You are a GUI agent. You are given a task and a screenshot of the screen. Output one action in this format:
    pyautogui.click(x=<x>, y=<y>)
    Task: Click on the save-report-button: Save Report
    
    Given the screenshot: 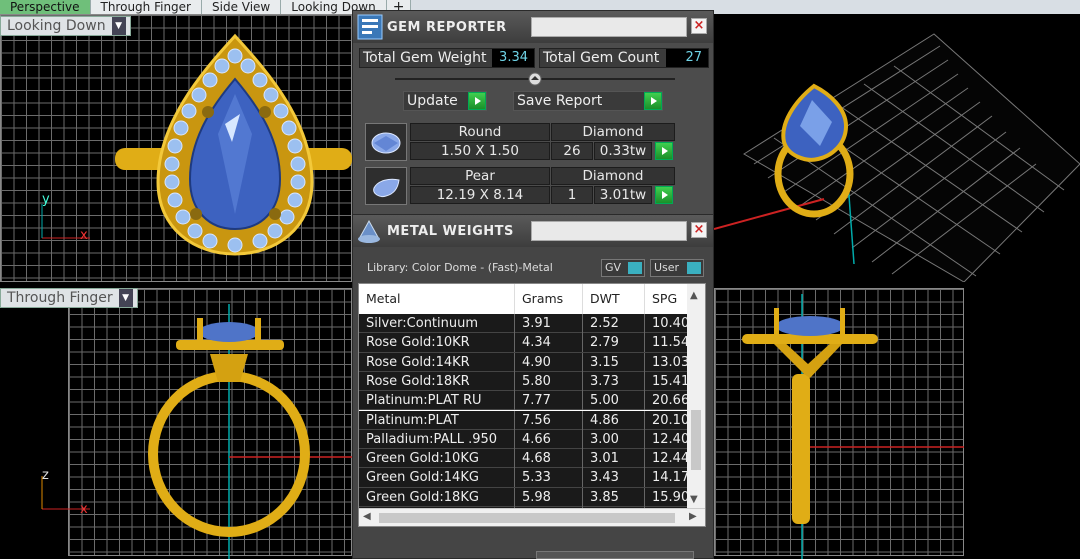 What is the action you would take?
    pyautogui.click(x=588, y=101)
    